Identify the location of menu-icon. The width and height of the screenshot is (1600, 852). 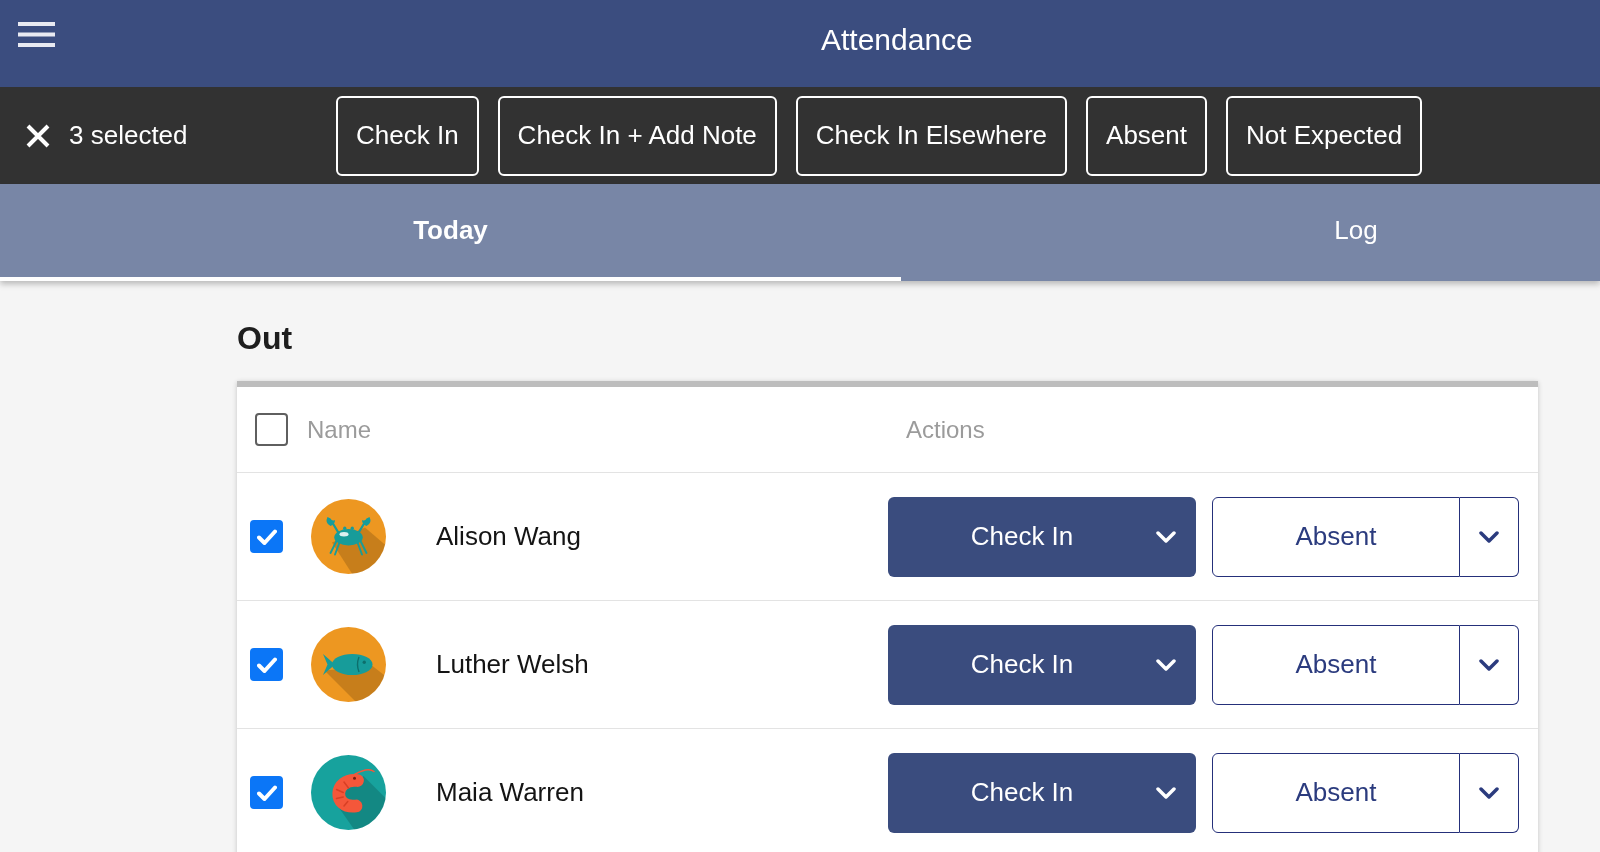
(36, 34).